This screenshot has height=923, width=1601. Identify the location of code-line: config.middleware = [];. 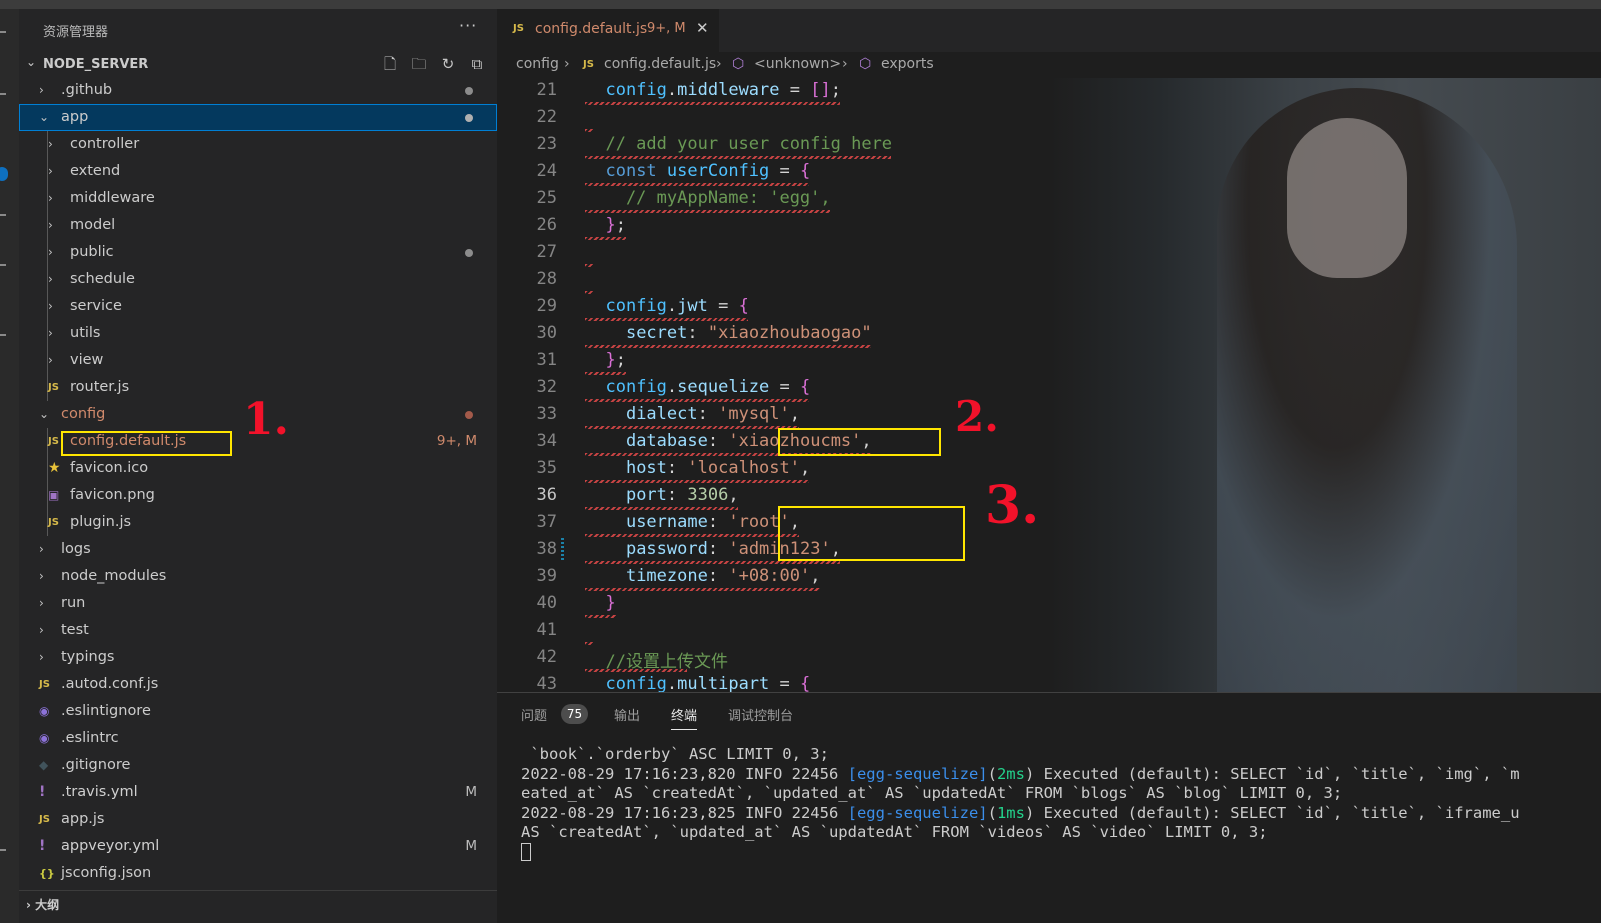
(723, 90).